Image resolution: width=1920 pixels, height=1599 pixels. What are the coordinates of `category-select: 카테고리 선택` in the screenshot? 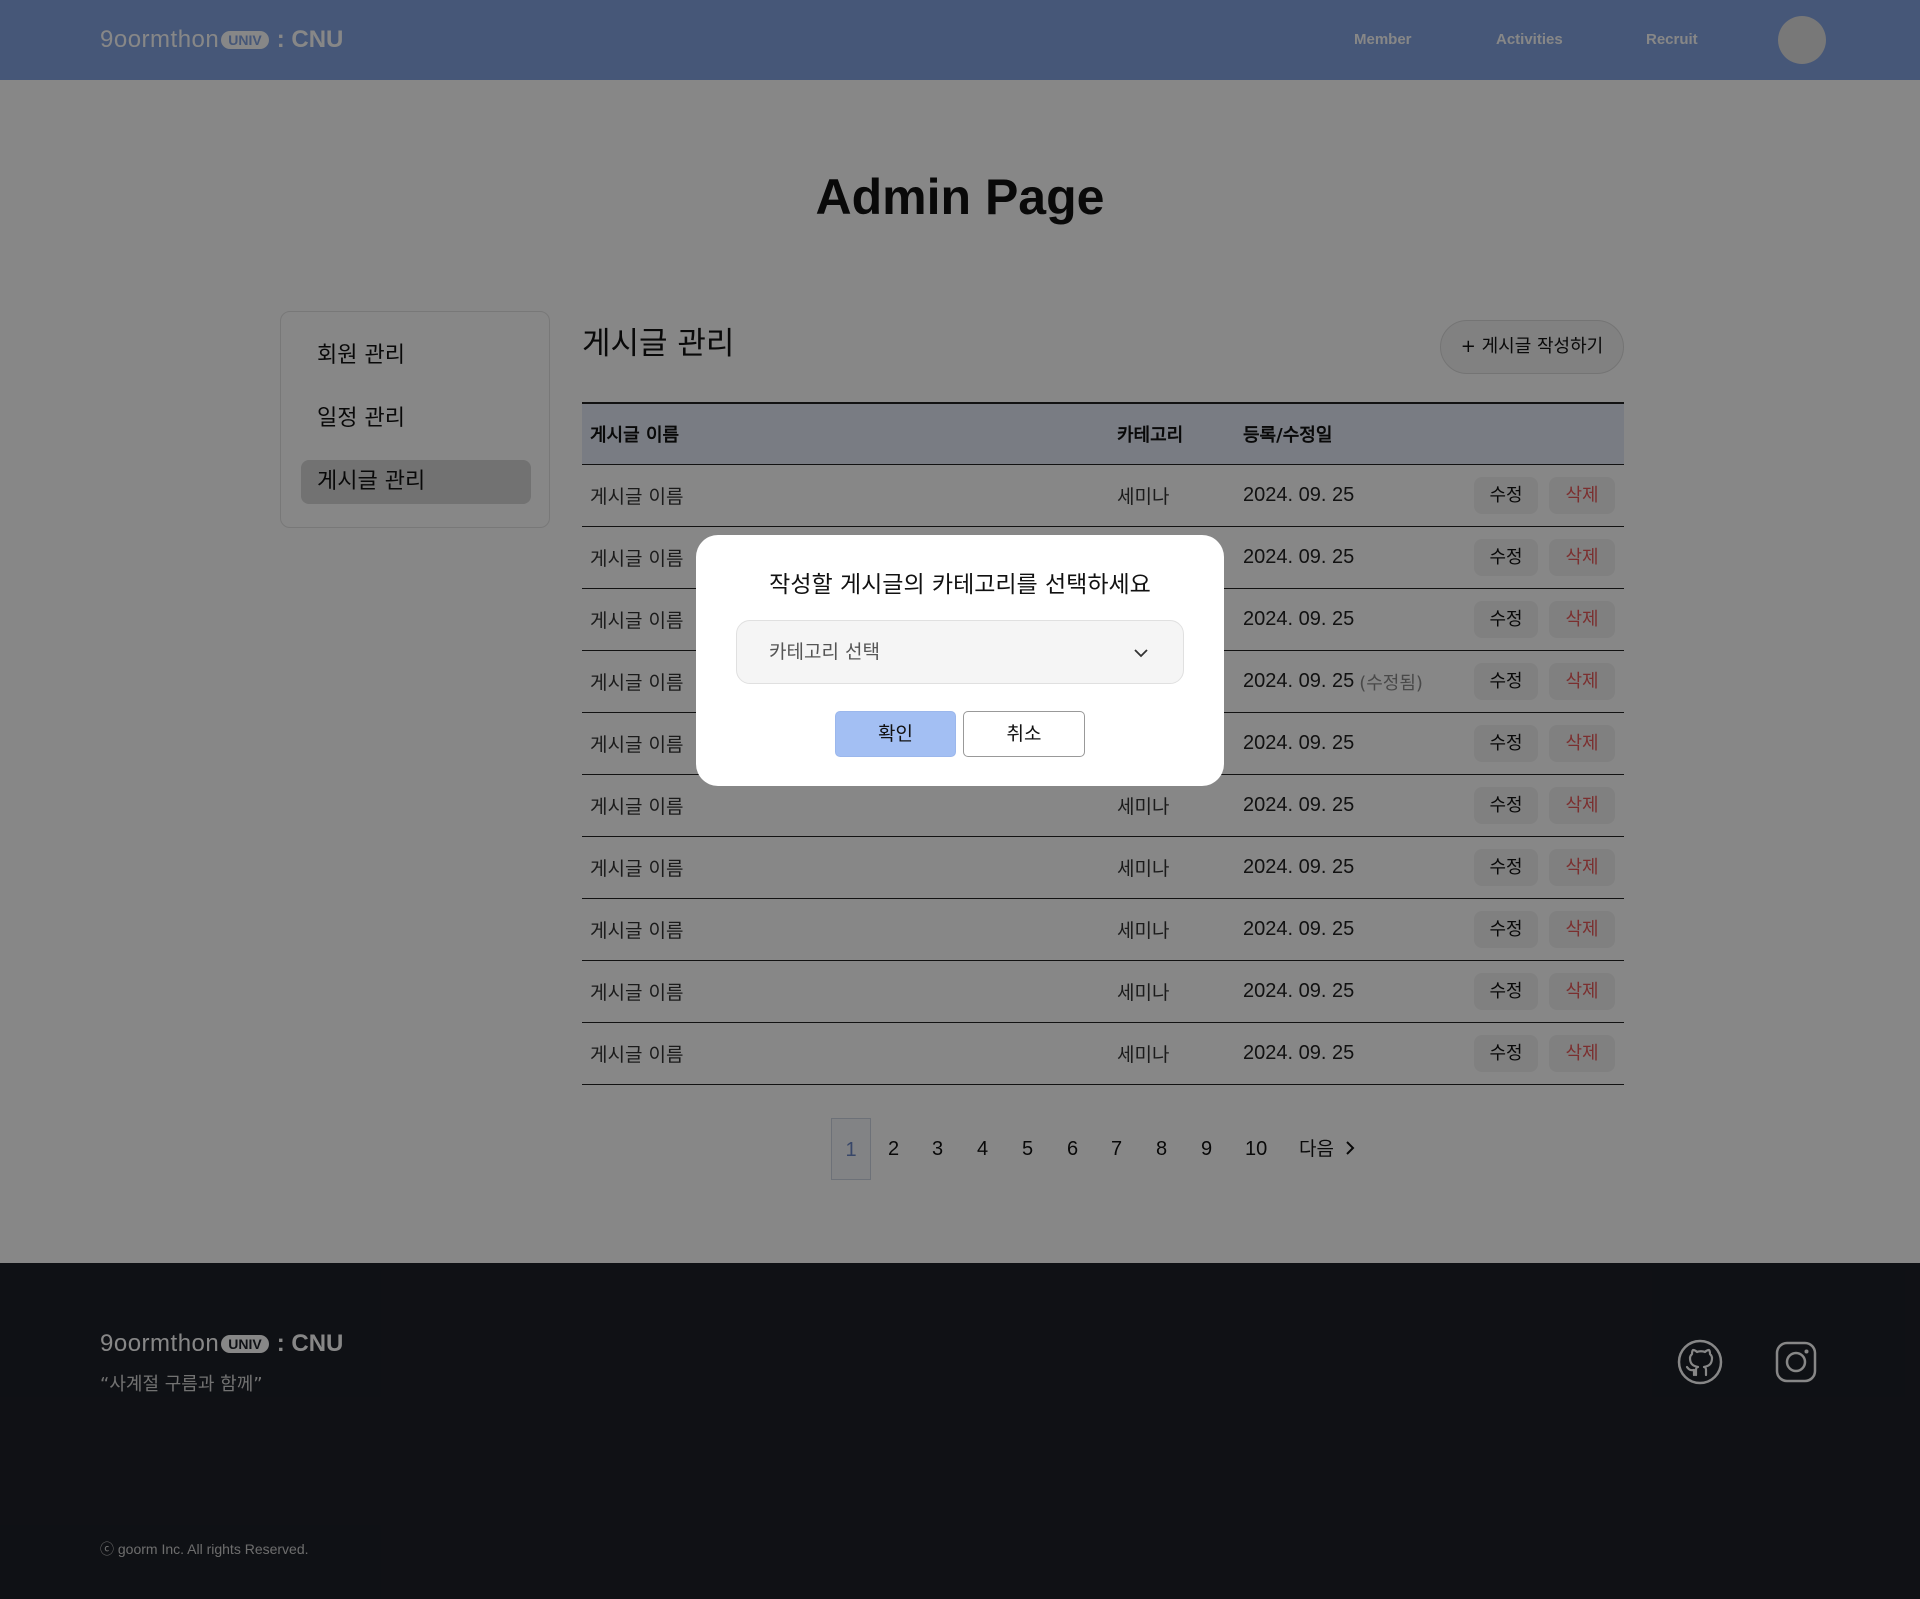 It's located at (960, 652).